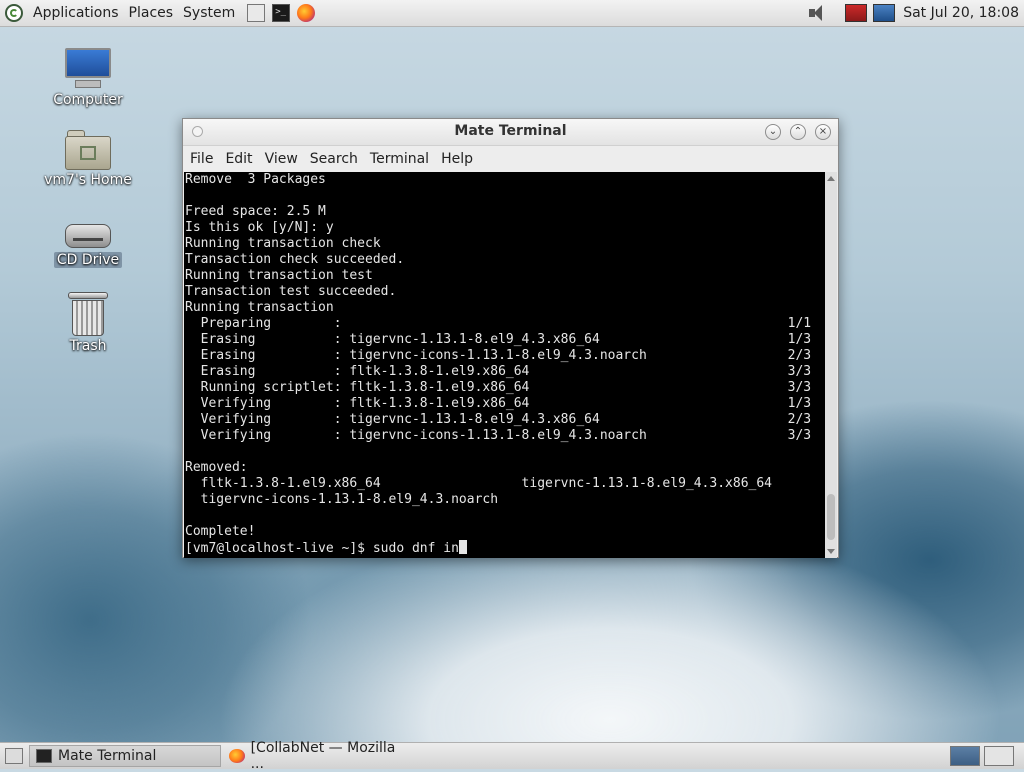 The image size is (1024, 772). Describe the element at coordinates (856, 13) in the screenshot. I see `network-status-icon` at that location.